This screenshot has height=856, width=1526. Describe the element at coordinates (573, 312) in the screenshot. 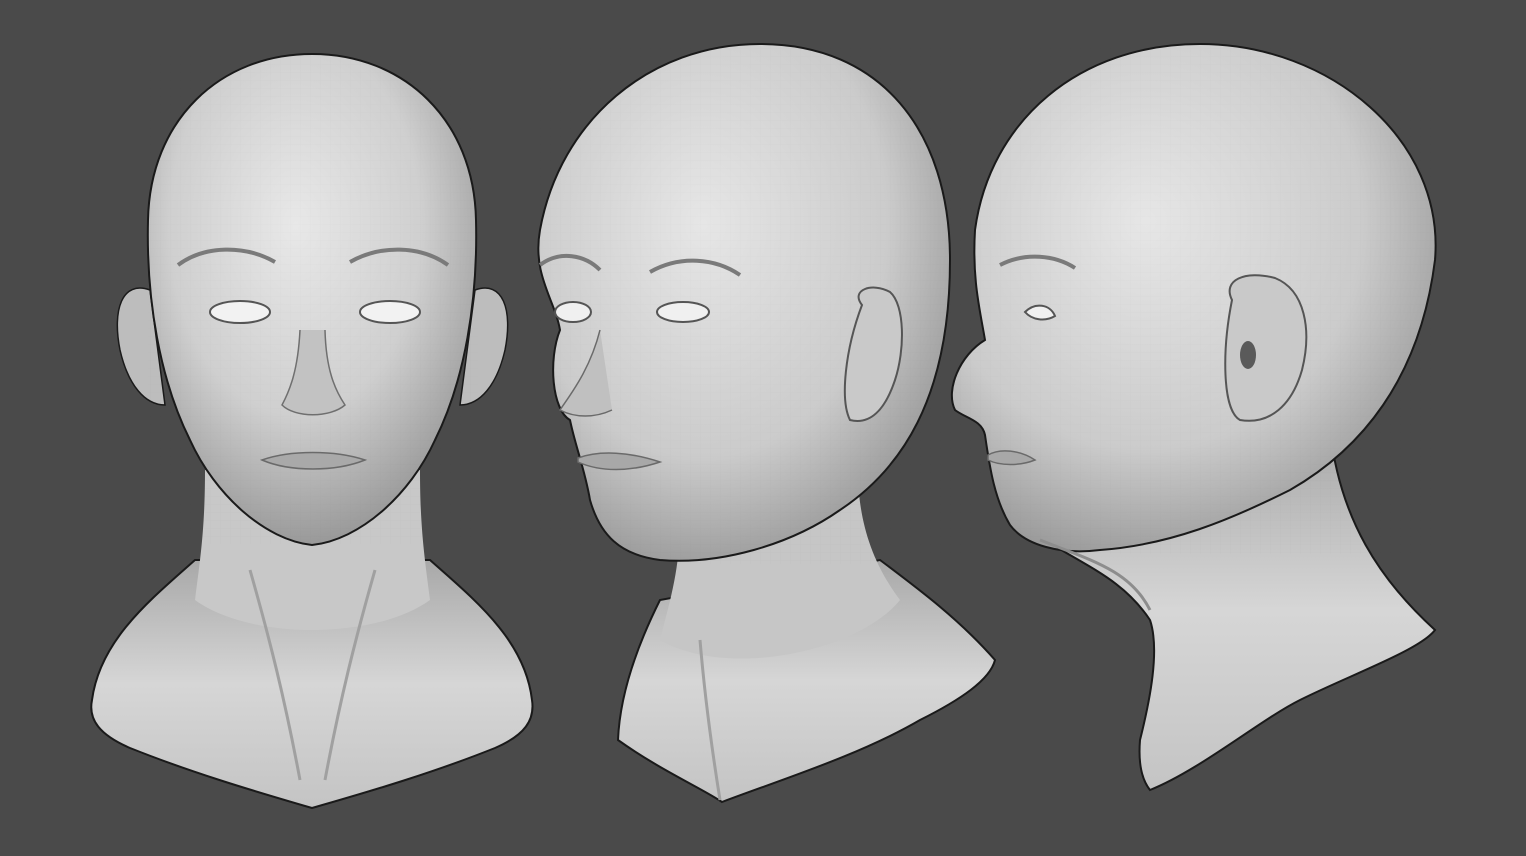

I see `tq-eye-left` at that location.